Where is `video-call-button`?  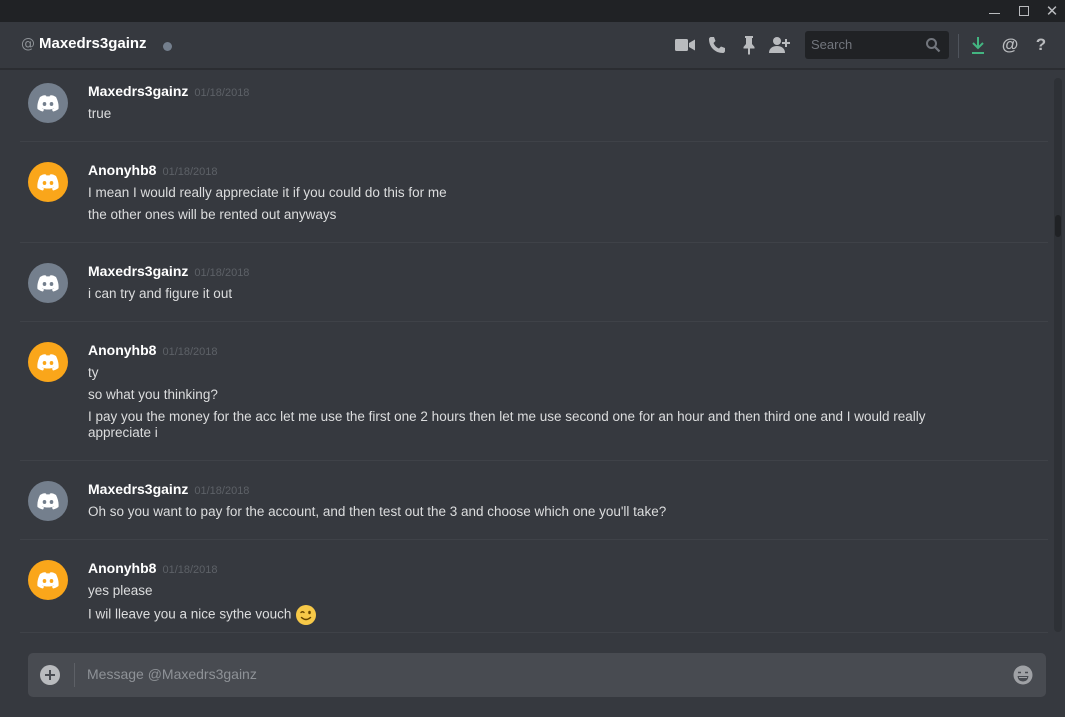
video-call-button is located at coordinates (685, 45).